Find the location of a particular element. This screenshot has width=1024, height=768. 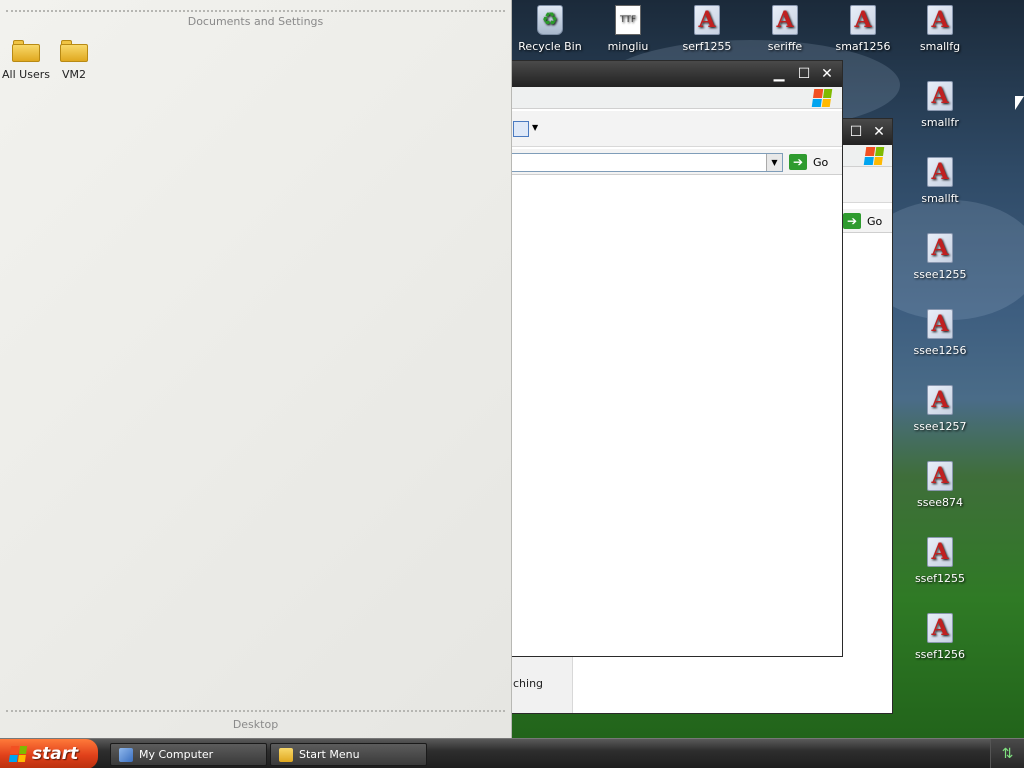

views-icon is located at coordinates (521, 129).